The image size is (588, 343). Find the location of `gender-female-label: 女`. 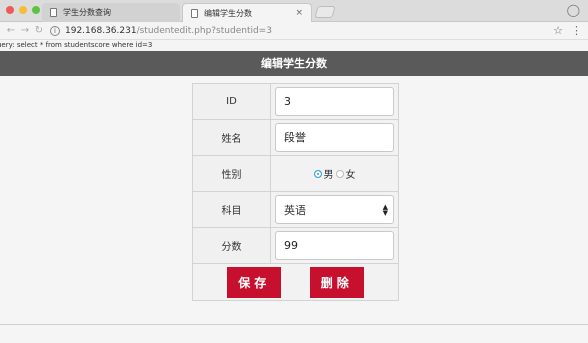

gender-female-label: 女 is located at coordinates (350, 175).